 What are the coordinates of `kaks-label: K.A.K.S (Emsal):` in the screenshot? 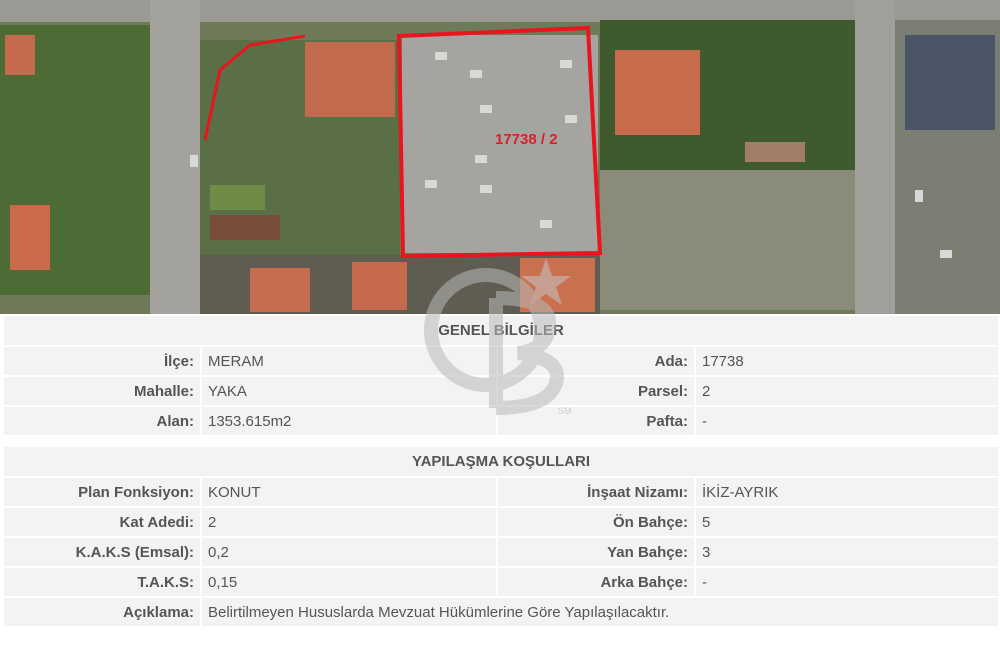 It's located at (102, 552).